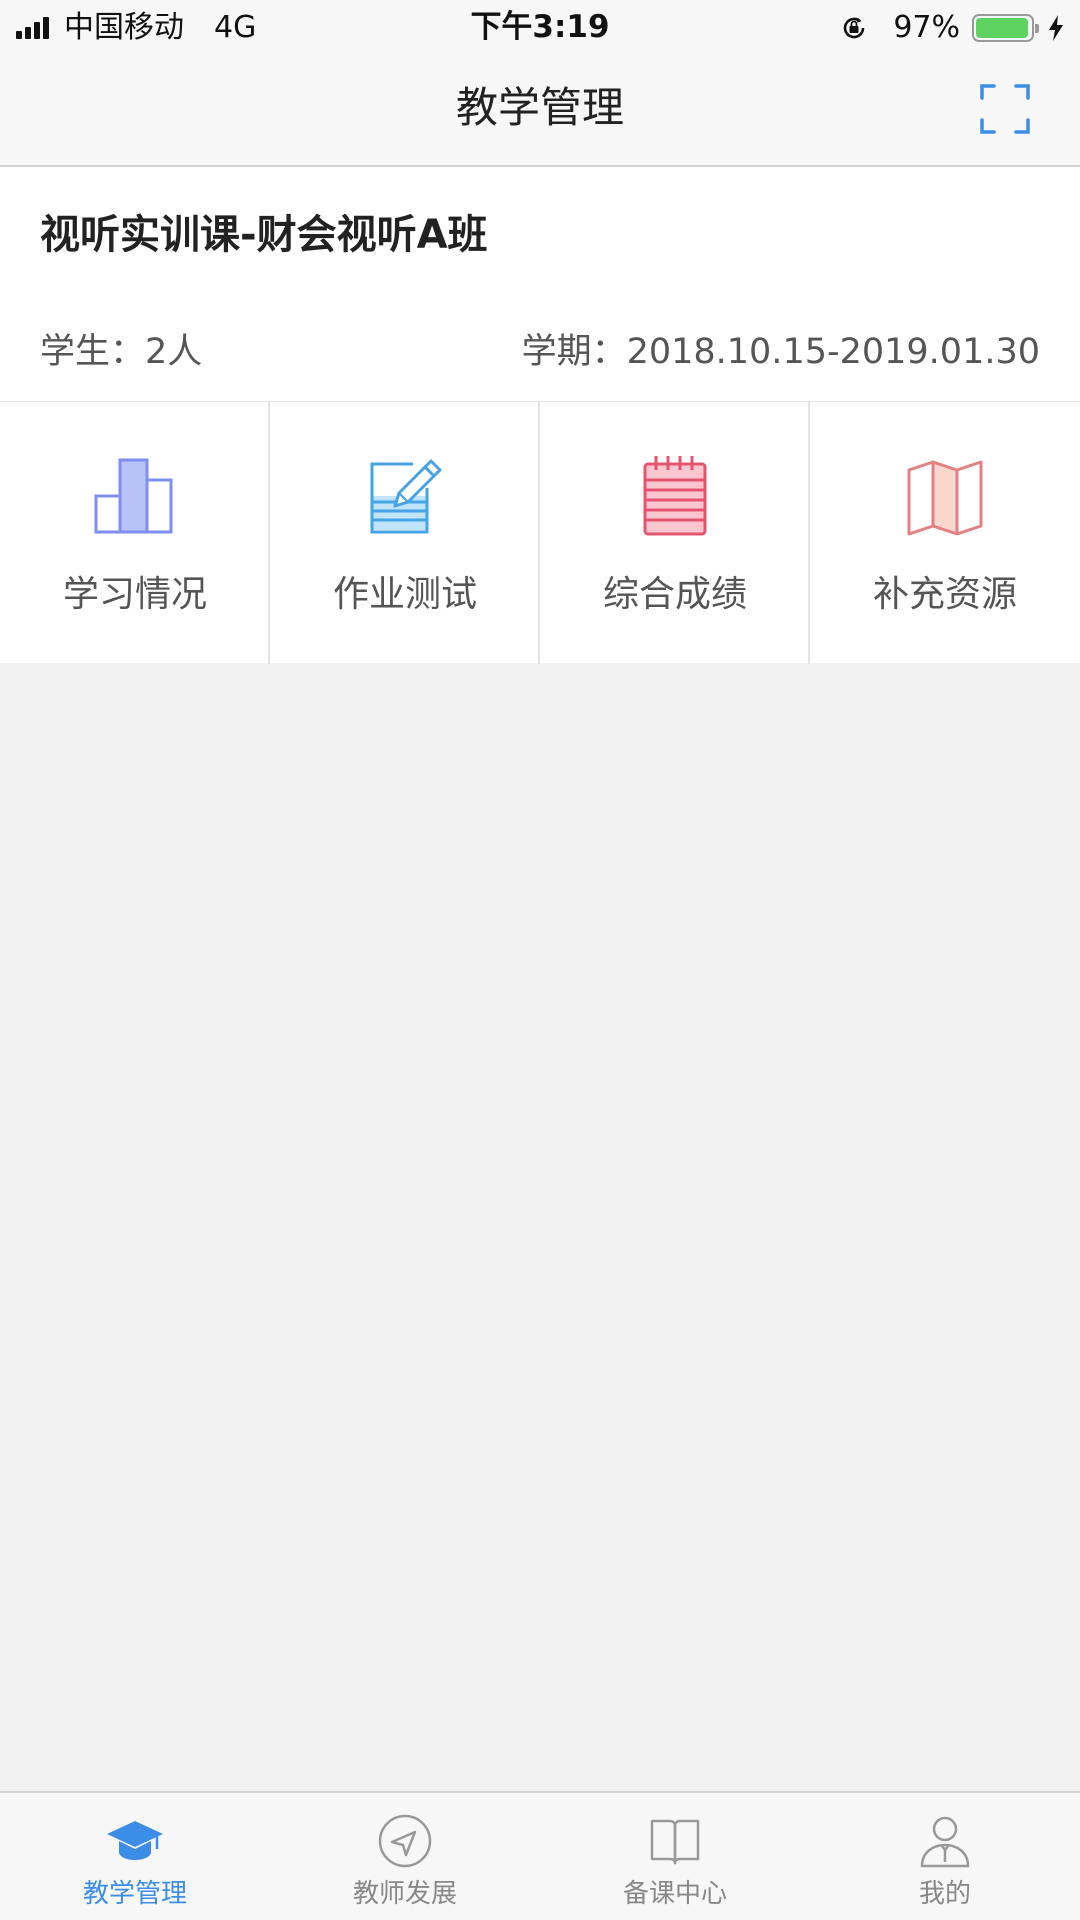 The width and height of the screenshot is (1080, 1920). I want to click on tab-label: 教学管理, so click(134, 1894).